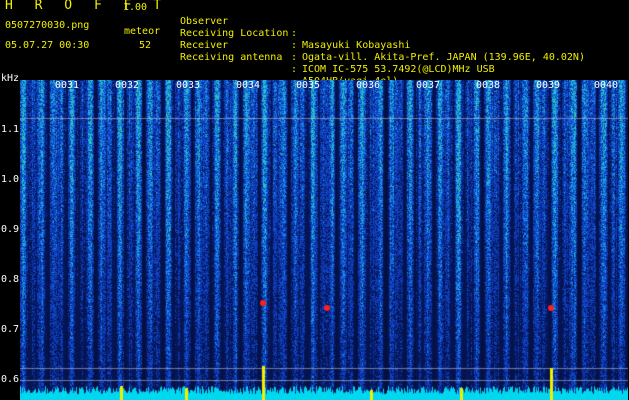  Describe the element at coordinates (188, 85) in the screenshot. I see `x-tick-0033: 0033` at that location.